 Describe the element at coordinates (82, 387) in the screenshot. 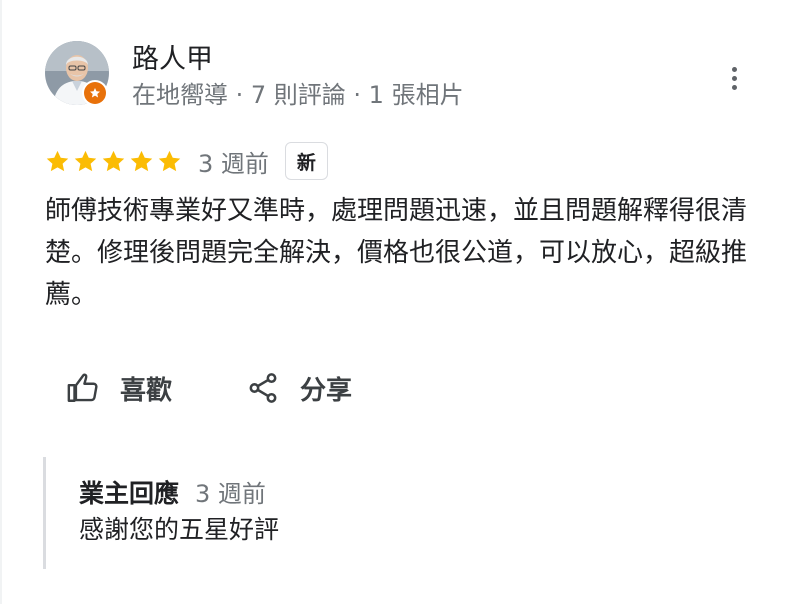

I see `thumbs-up-icon` at that location.